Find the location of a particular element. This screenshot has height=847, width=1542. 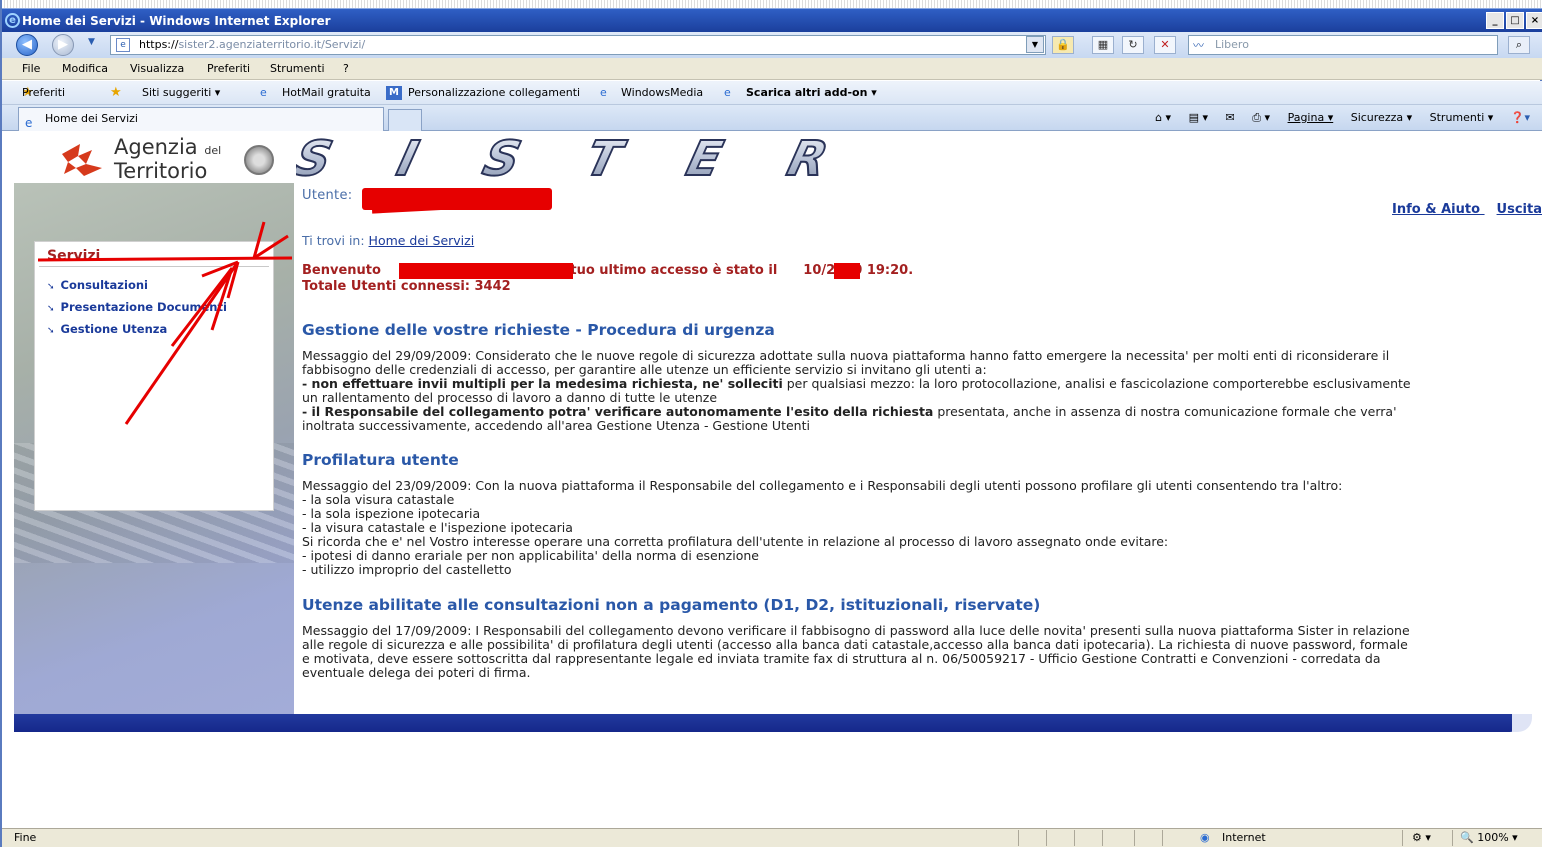

fav-scarica-addon: Scarica altri add-on ▾ is located at coordinates (811, 93).